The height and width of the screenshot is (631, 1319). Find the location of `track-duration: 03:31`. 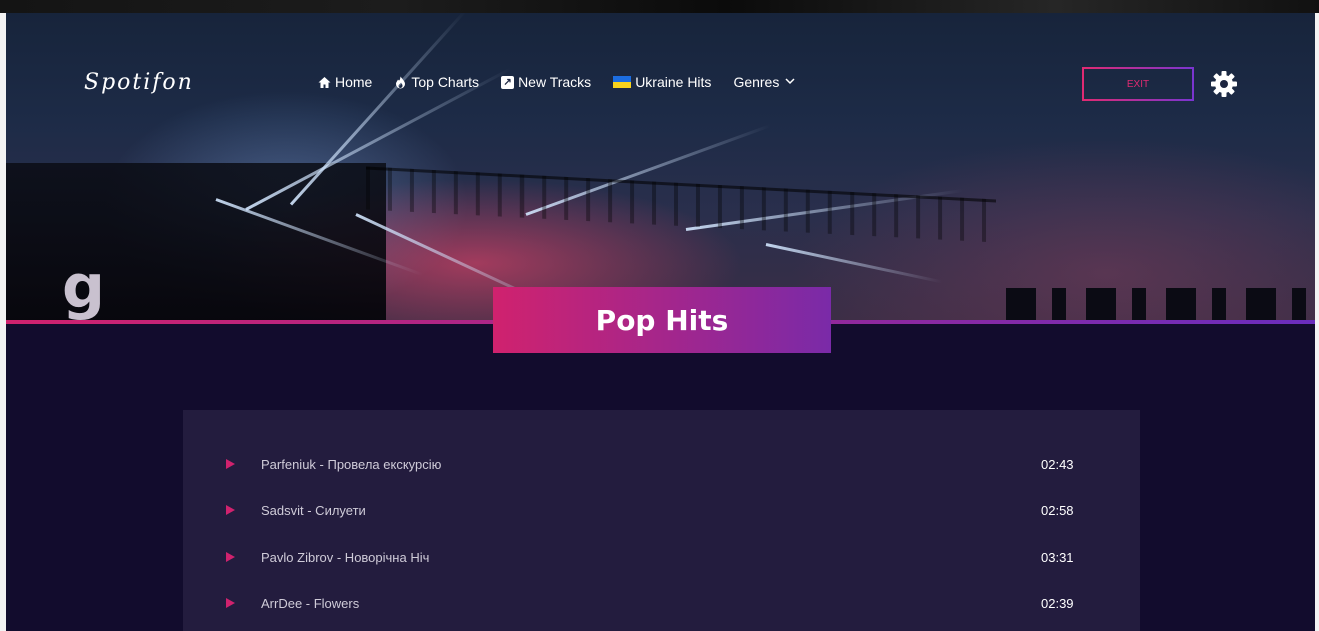

track-duration: 03:31 is located at coordinates (1057, 557).